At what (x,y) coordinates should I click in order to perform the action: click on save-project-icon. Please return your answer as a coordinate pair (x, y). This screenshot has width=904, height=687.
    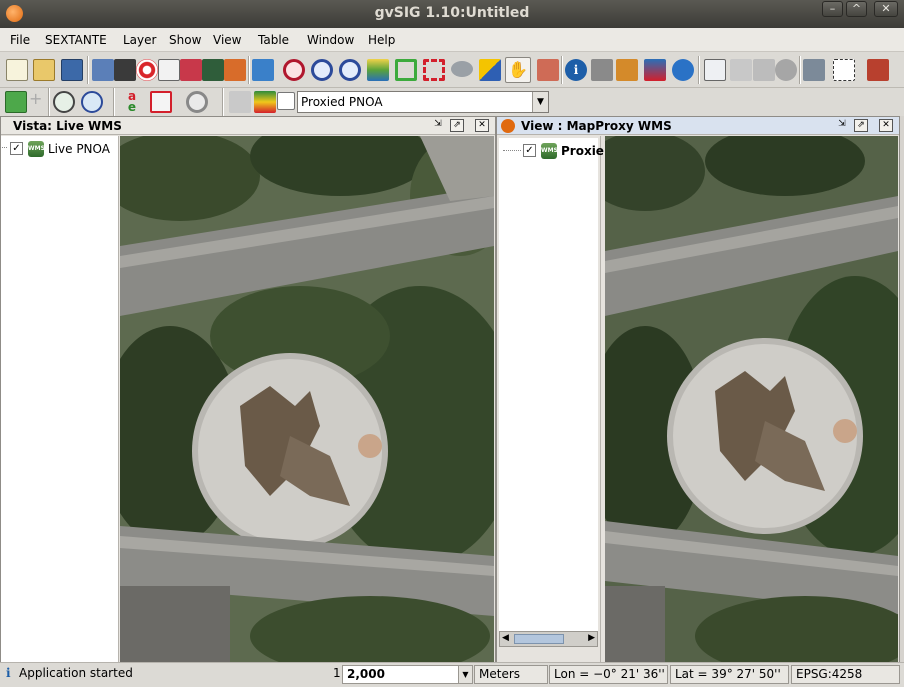
    Looking at the image, I should click on (72, 70).